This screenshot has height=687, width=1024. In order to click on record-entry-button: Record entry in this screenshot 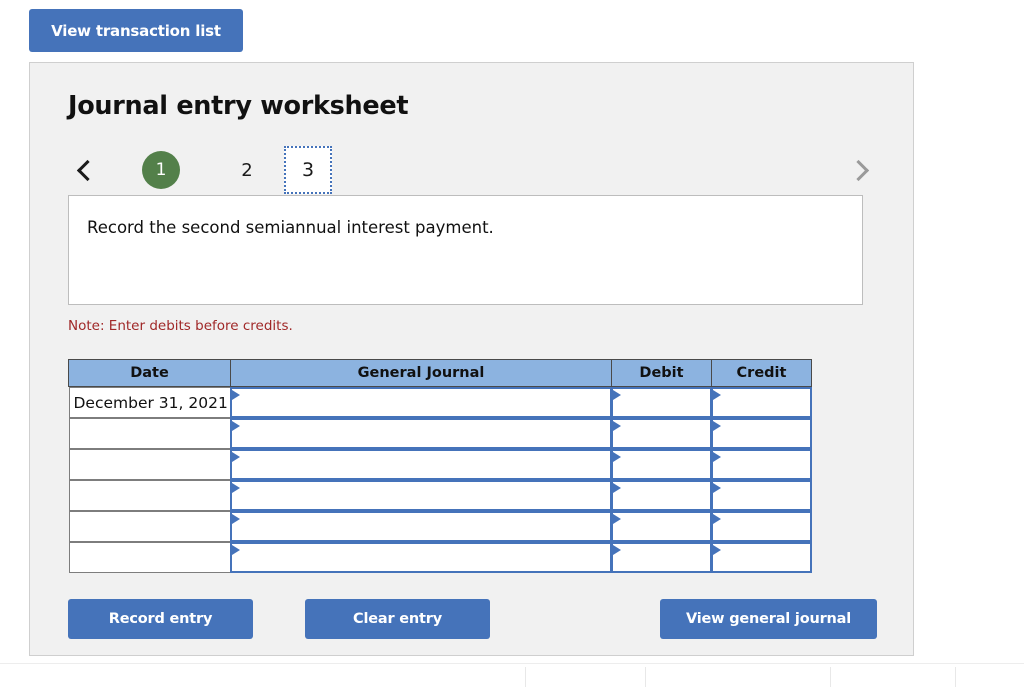, I will do `click(160, 619)`.